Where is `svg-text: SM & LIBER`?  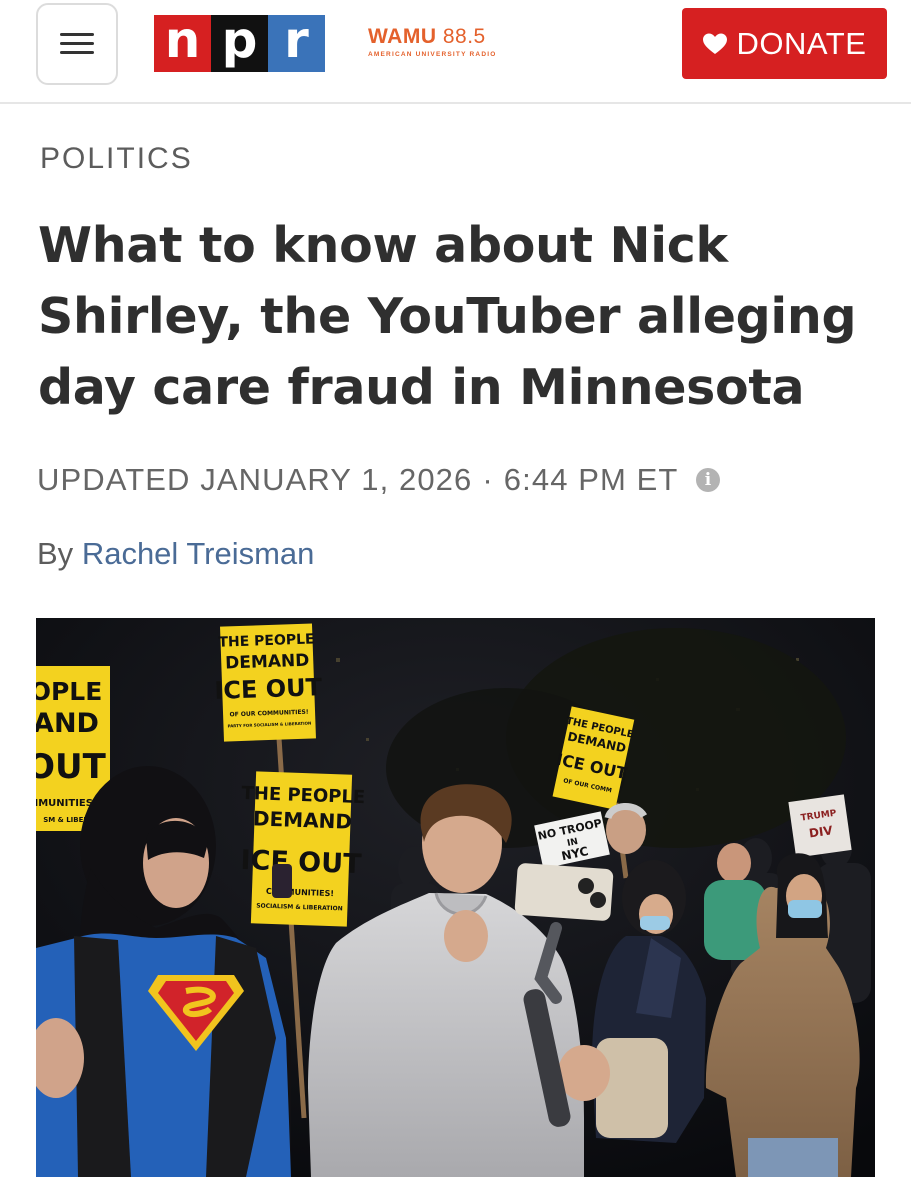 svg-text: SM & LIBER is located at coordinates (66, 820).